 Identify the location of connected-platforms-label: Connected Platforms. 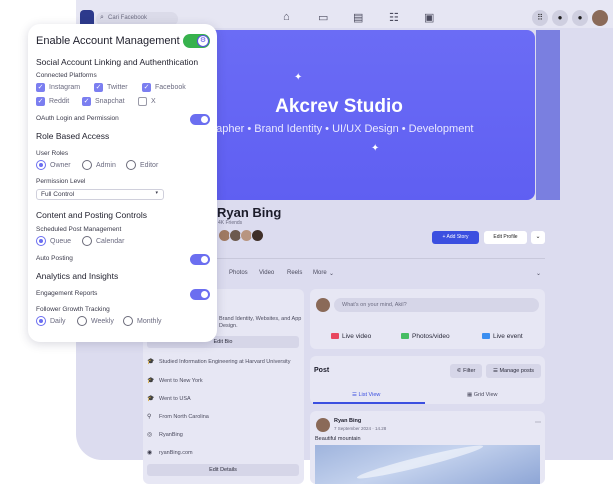
(66, 75).